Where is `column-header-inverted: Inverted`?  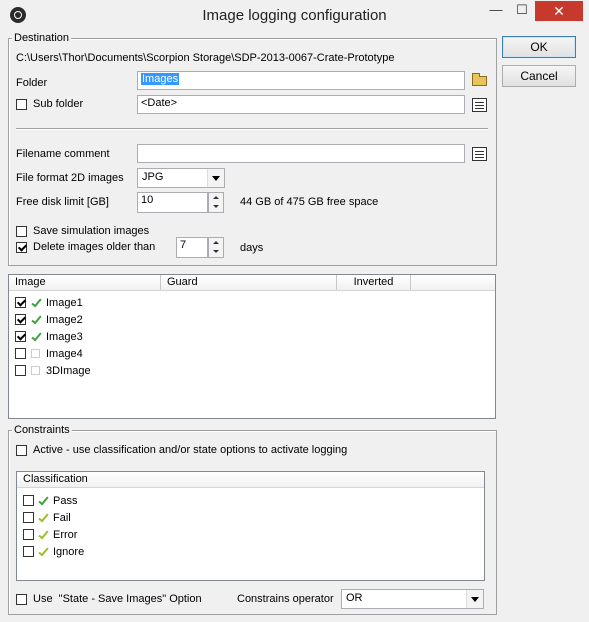
column-header-inverted: Inverted is located at coordinates (374, 282).